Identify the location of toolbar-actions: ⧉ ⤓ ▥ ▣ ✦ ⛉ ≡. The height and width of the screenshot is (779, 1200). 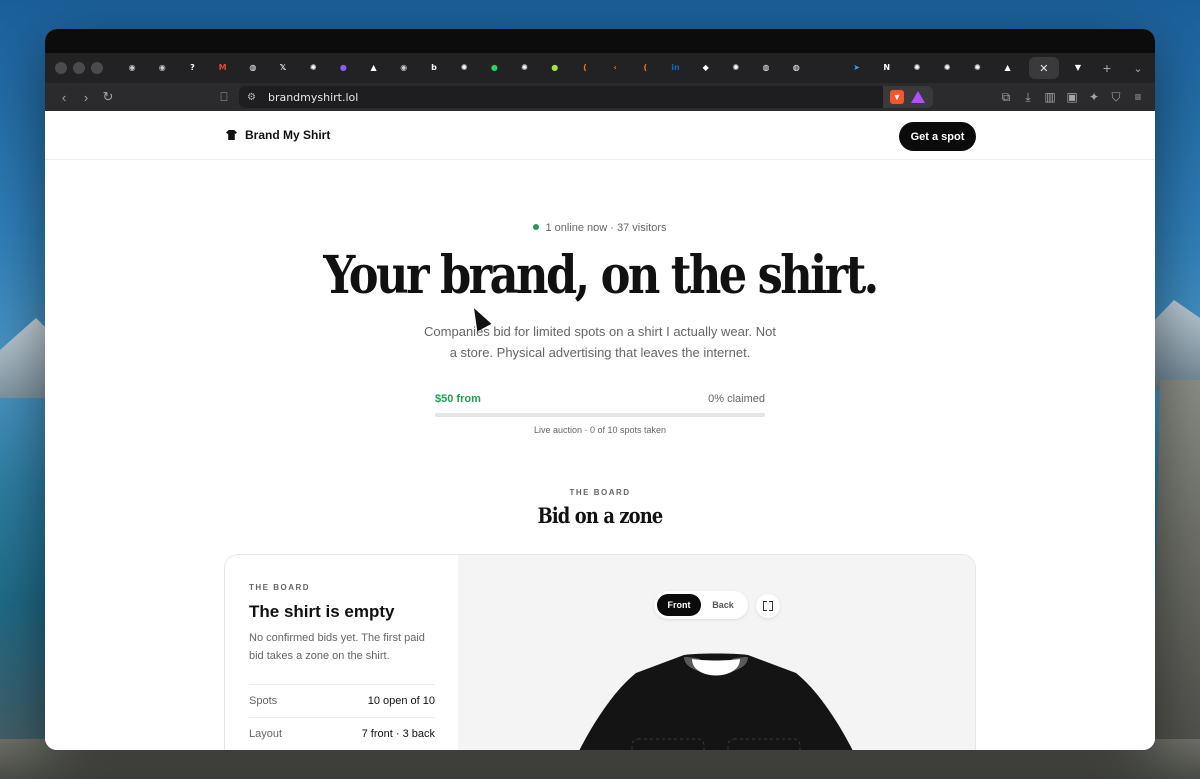
(1072, 97).